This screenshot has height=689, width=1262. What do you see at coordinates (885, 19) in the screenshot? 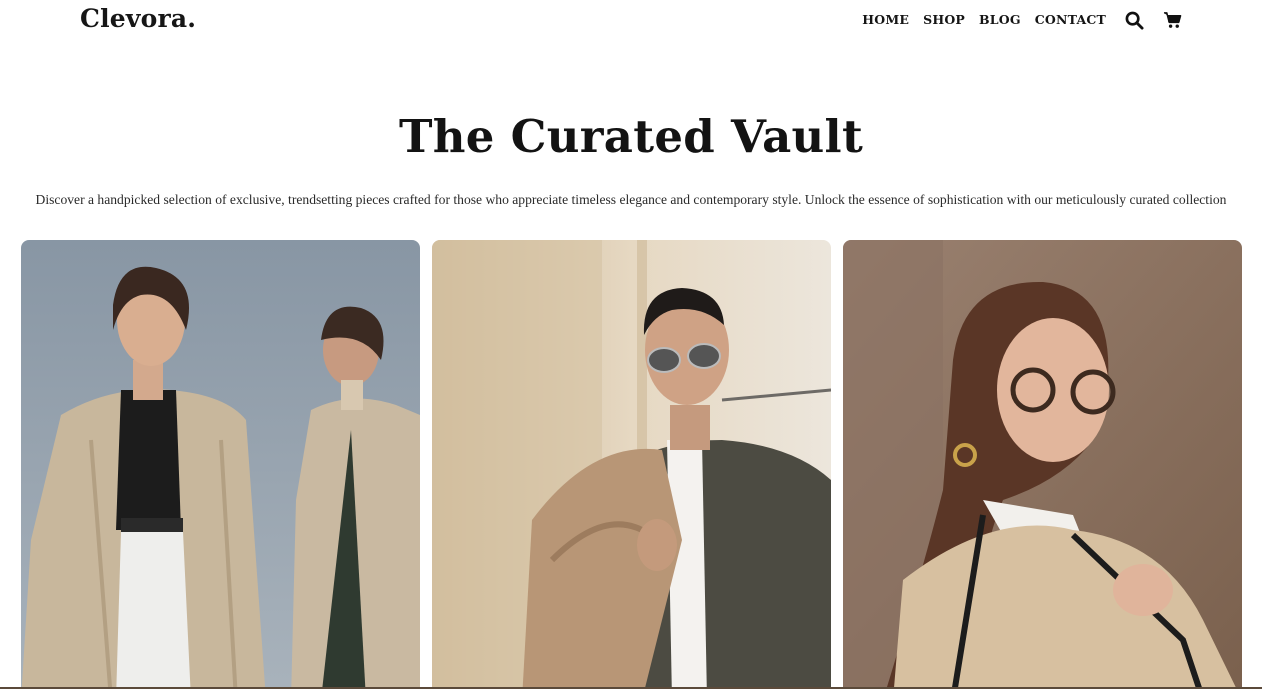
I see `nav-home: HOME` at bounding box center [885, 19].